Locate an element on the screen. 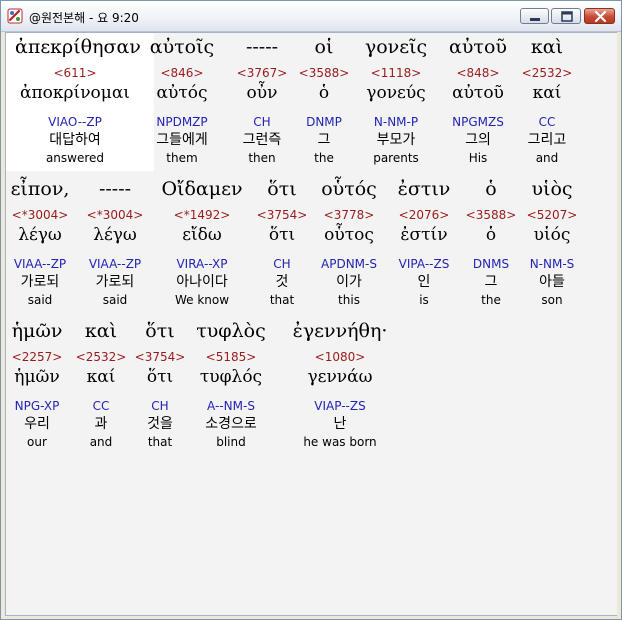 The image size is (622, 620). word-korean: 그리고 is located at coordinates (547, 140).